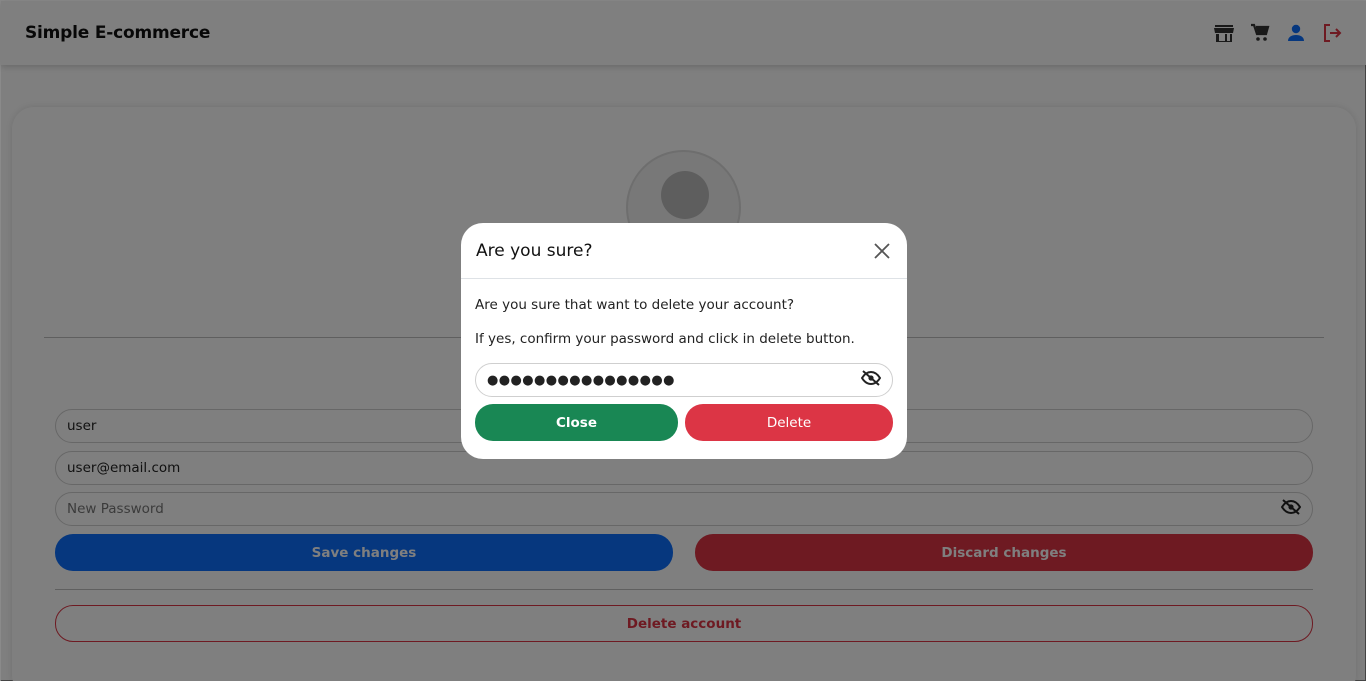 This screenshot has height=681, width=1366. I want to click on password-masked-value: ●●●●●●●●●●●●●●●●, so click(581, 380).